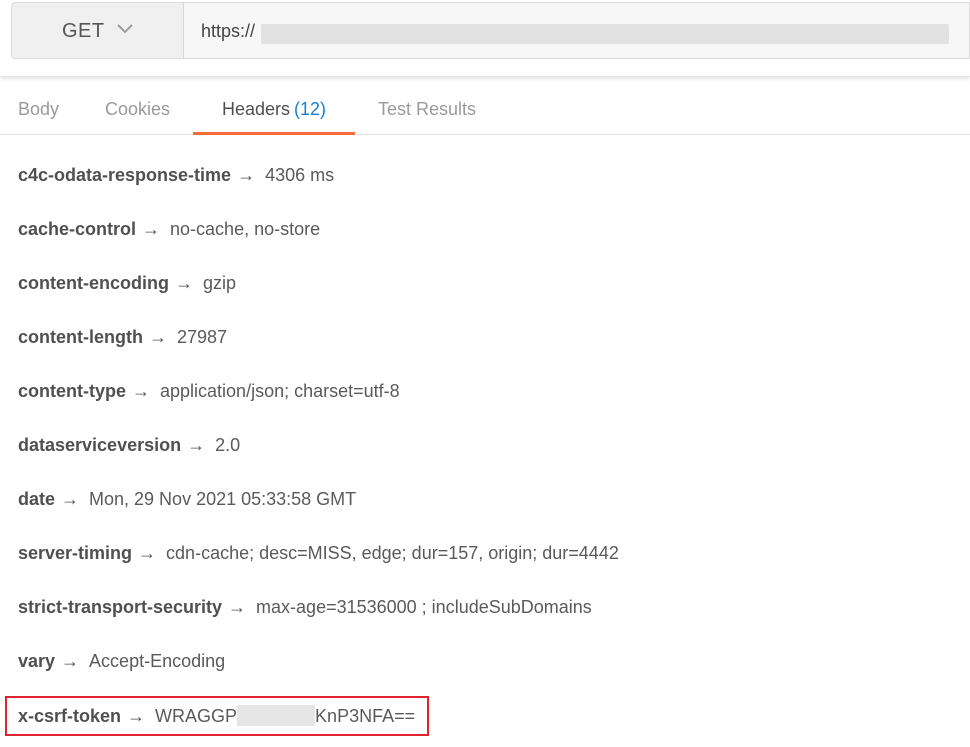 The width and height of the screenshot is (970, 747). I want to click on header-value: 4306 ms, so click(300, 175).